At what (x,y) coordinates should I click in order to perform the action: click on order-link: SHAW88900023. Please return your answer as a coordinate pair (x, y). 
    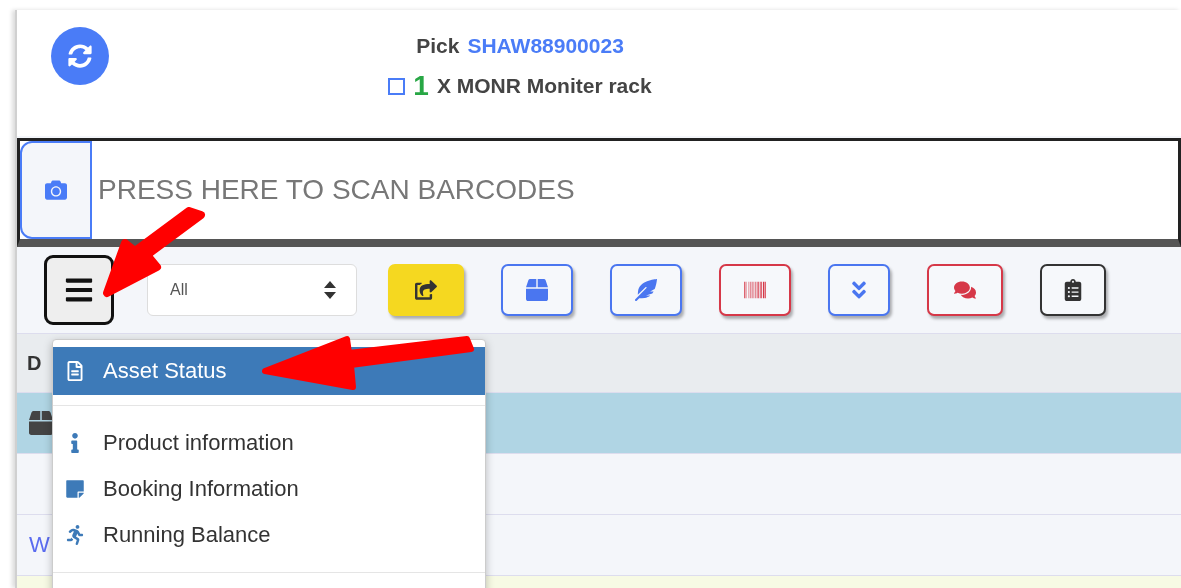
    Looking at the image, I should click on (545, 46).